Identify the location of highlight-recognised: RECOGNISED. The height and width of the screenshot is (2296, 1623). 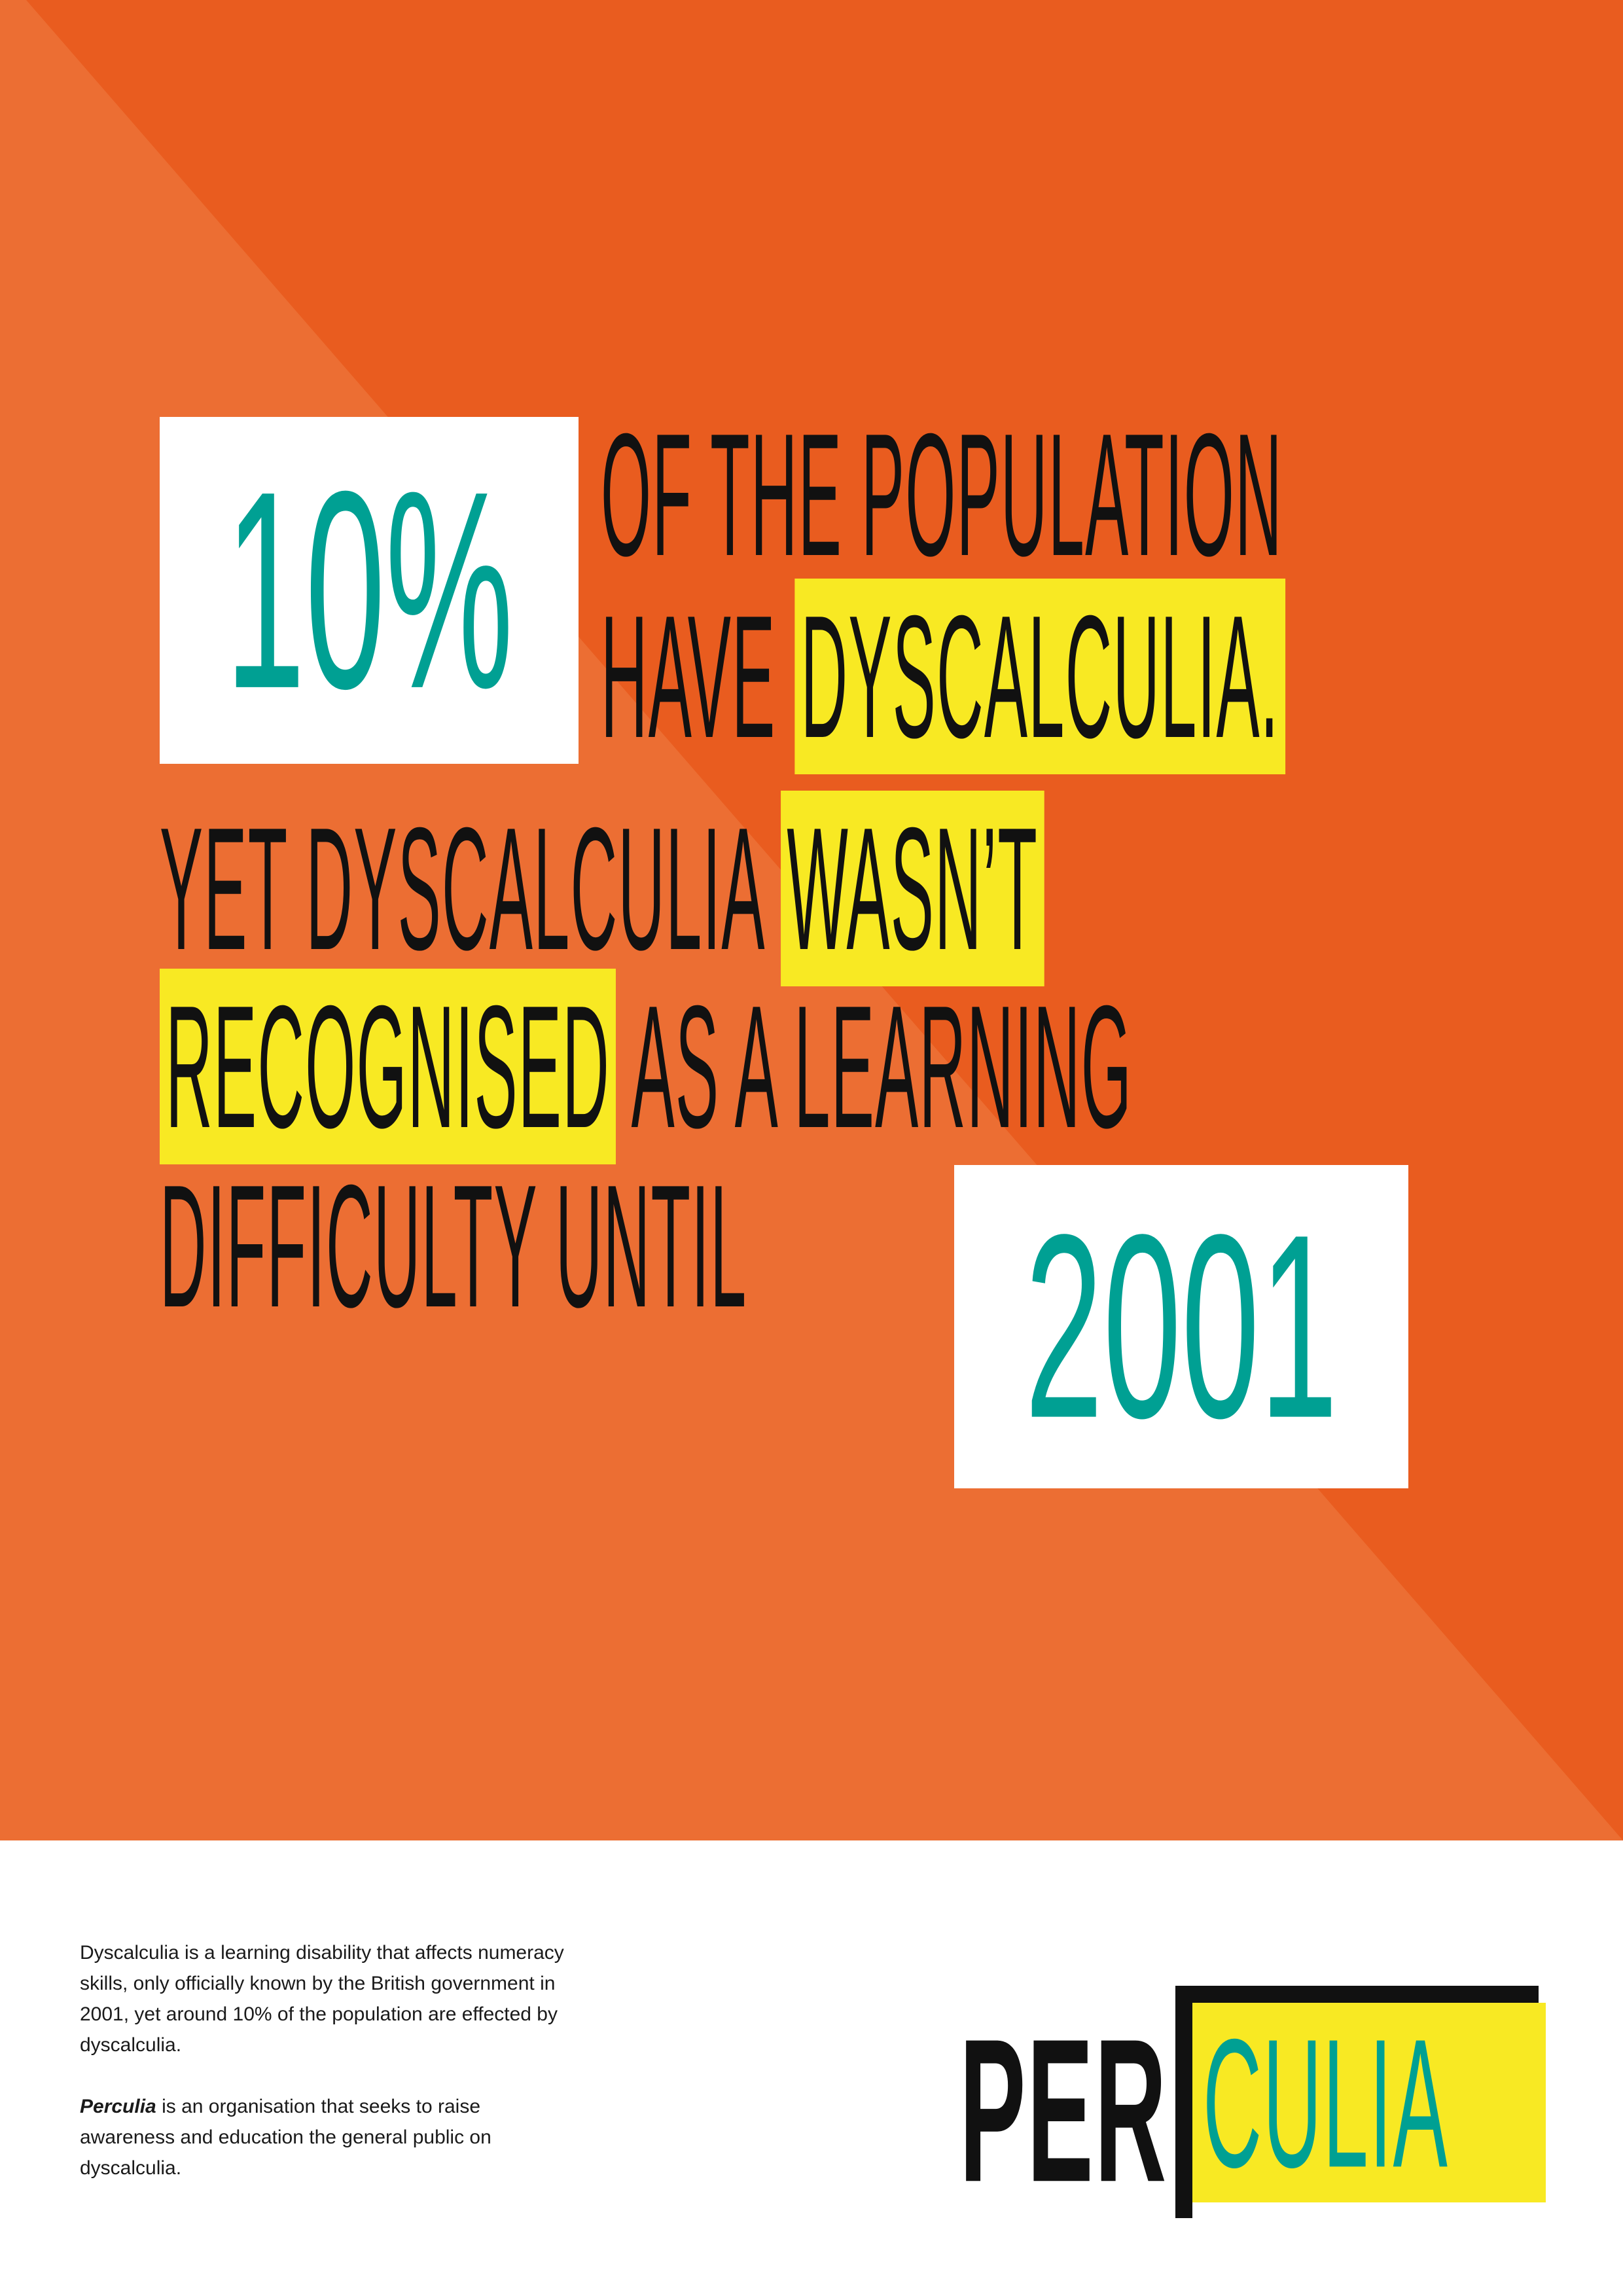
(388, 1066).